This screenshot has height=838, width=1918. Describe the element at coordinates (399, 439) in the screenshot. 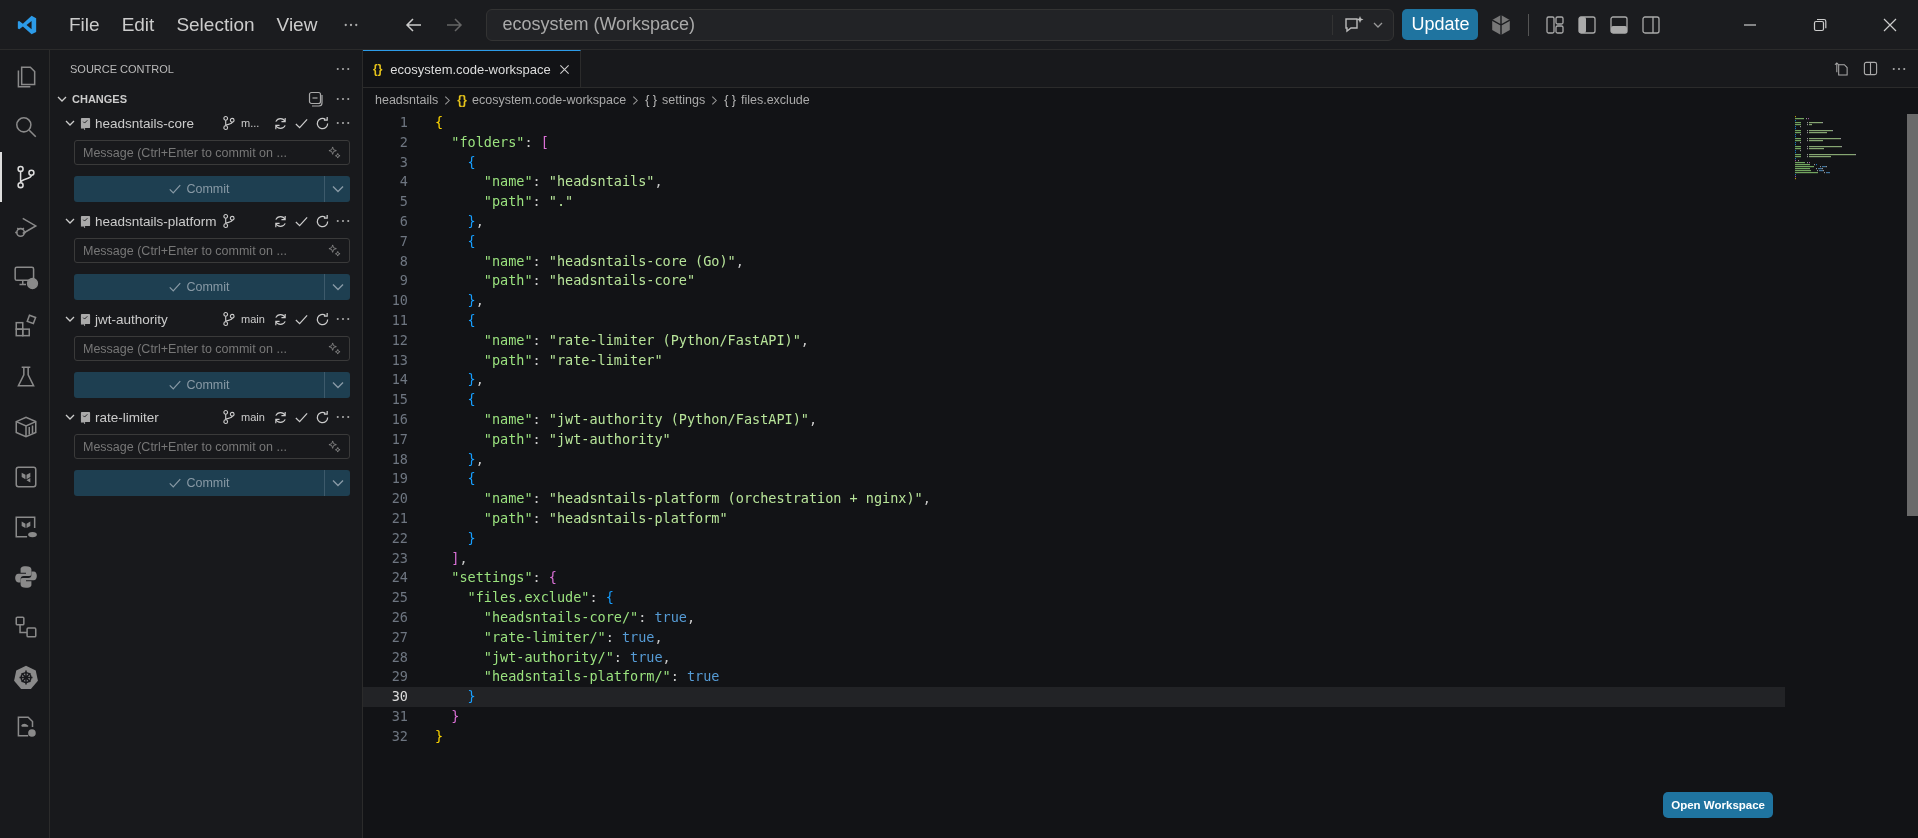

I see `line-number: 17` at that location.